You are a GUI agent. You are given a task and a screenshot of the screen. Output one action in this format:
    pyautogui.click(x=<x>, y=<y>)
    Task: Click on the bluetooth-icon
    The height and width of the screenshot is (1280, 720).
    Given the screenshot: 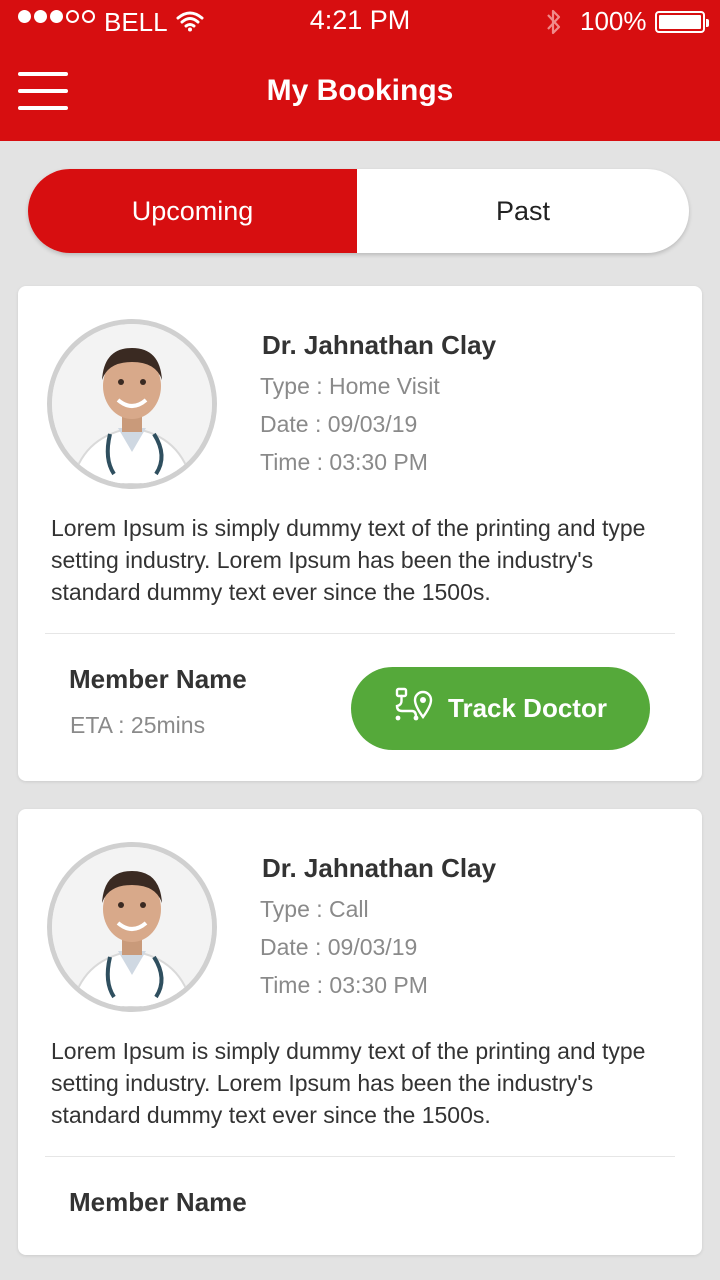 What is the action you would take?
    pyautogui.click(x=554, y=25)
    